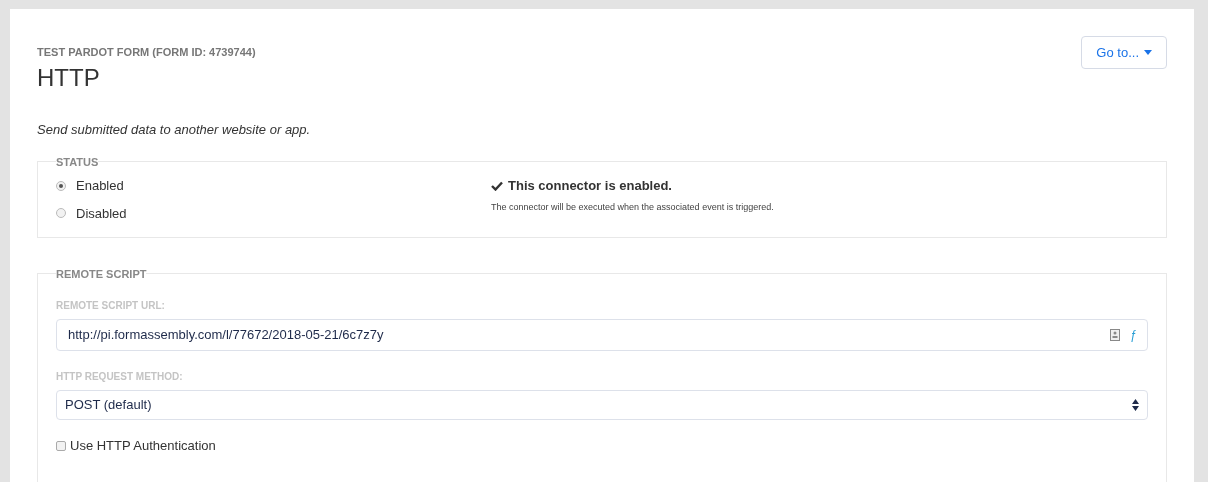  Describe the element at coordinates (1115, 335) in the screenshot. I see `contact-card-icon` at that location.